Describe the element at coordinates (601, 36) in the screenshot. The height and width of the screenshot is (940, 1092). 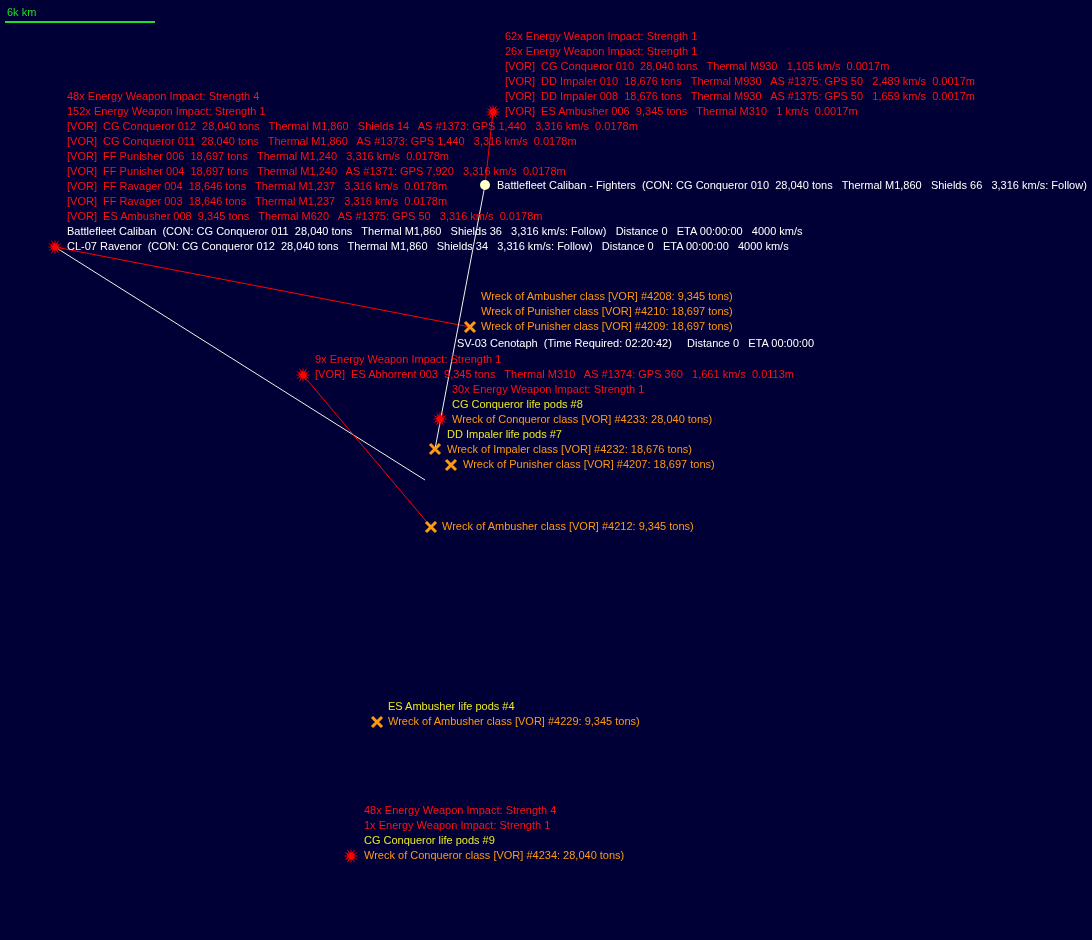
I see `impact-label: 62x Energy Weapon Impact: Strength 1` at that location.